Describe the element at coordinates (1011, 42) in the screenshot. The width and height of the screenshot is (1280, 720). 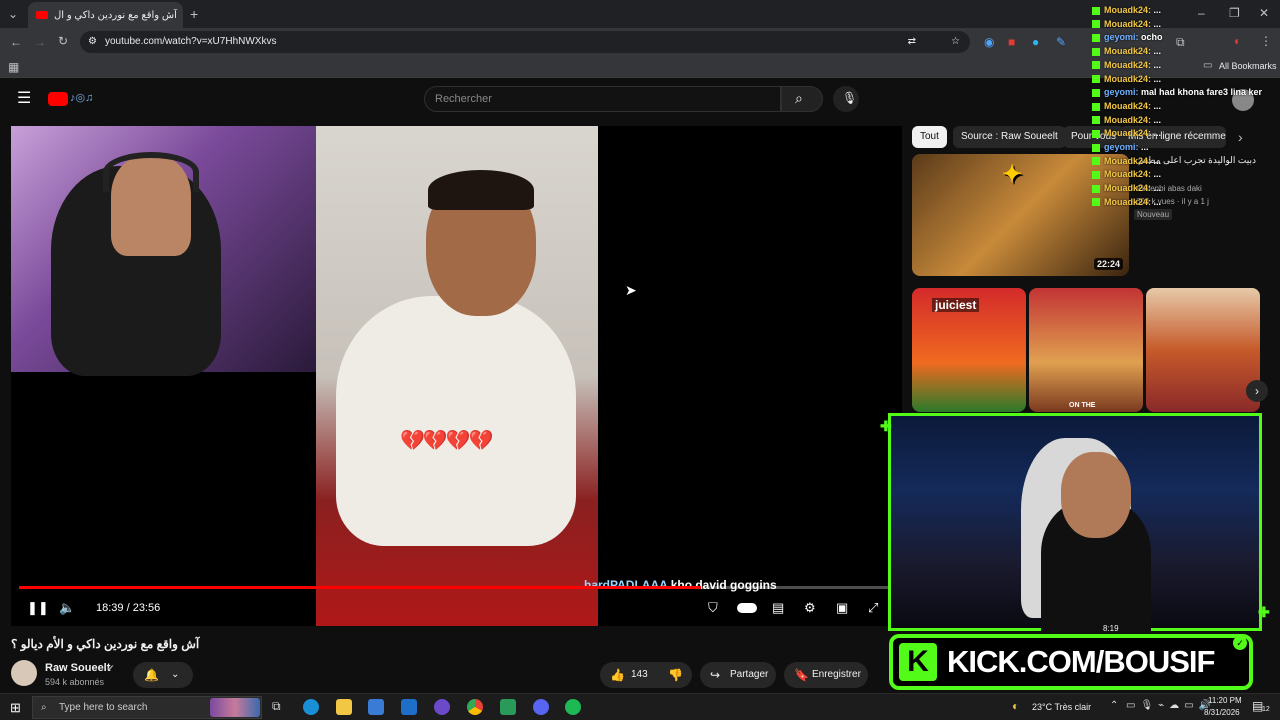
I see `extension-icon: ■` at that location.